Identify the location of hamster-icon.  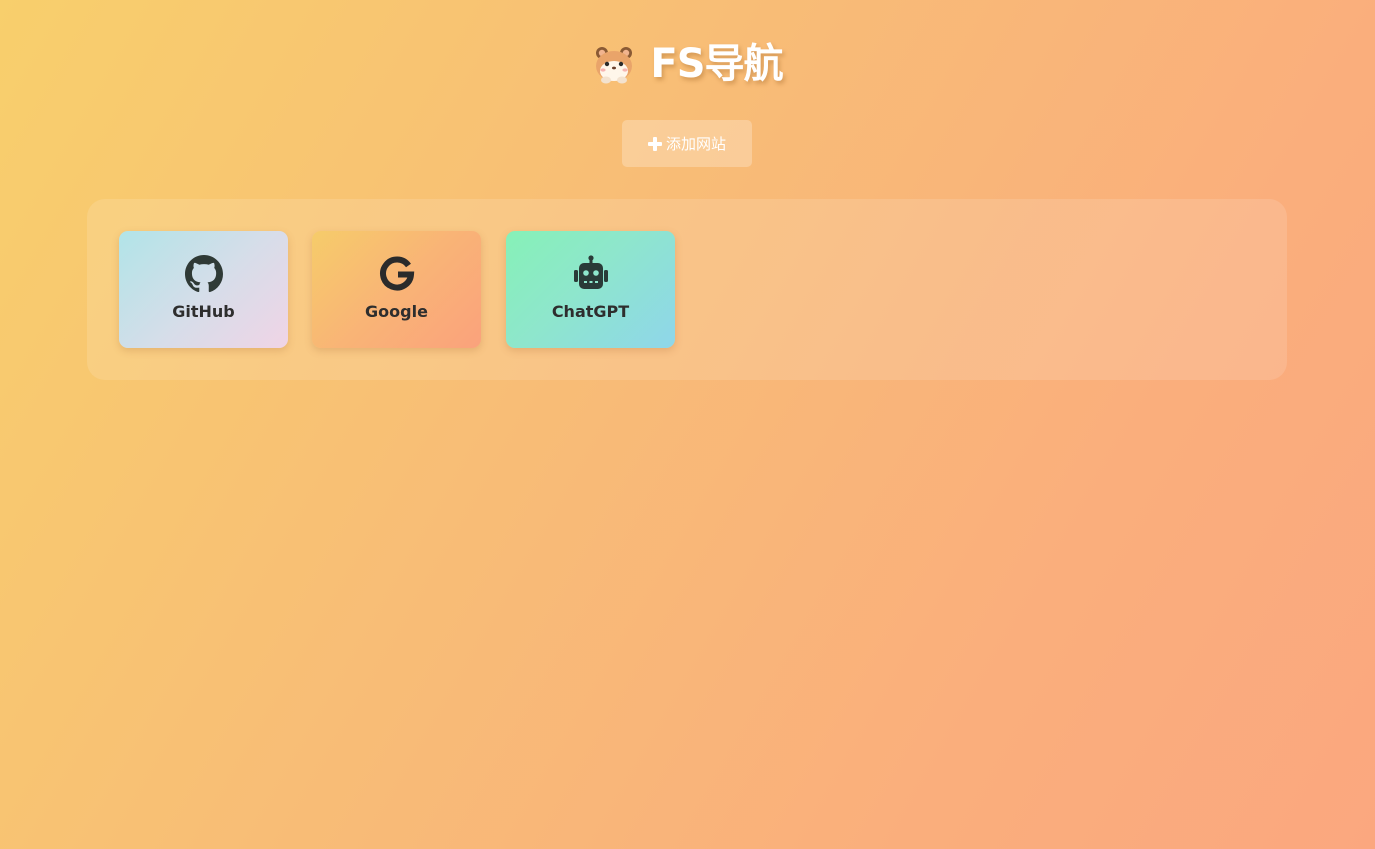
(614, 65).